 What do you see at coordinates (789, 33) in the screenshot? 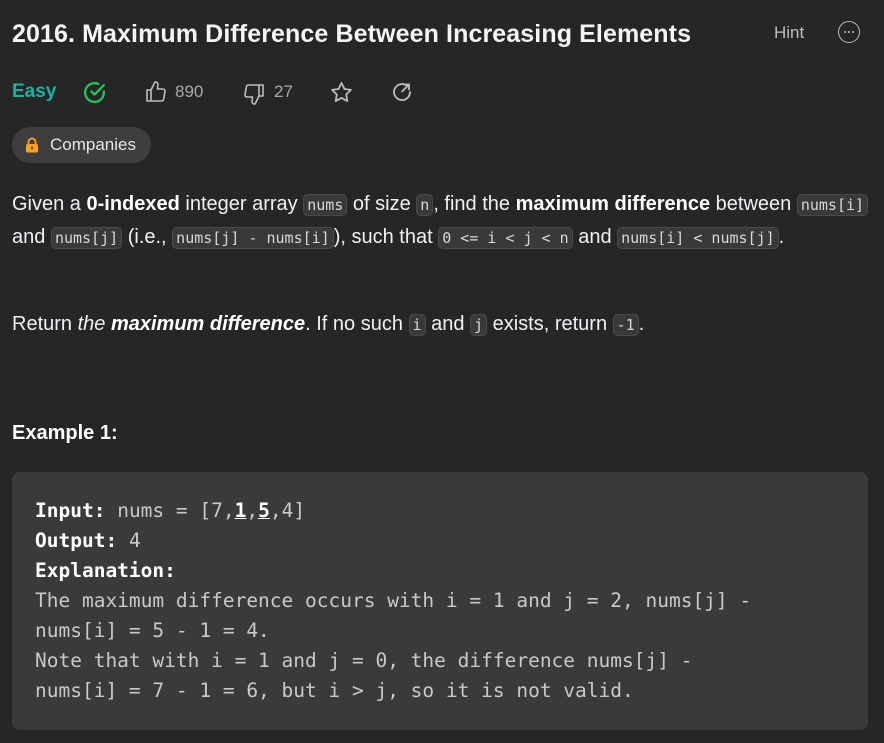
I see `hint-button: Hint` at bounding box center [789, 33].